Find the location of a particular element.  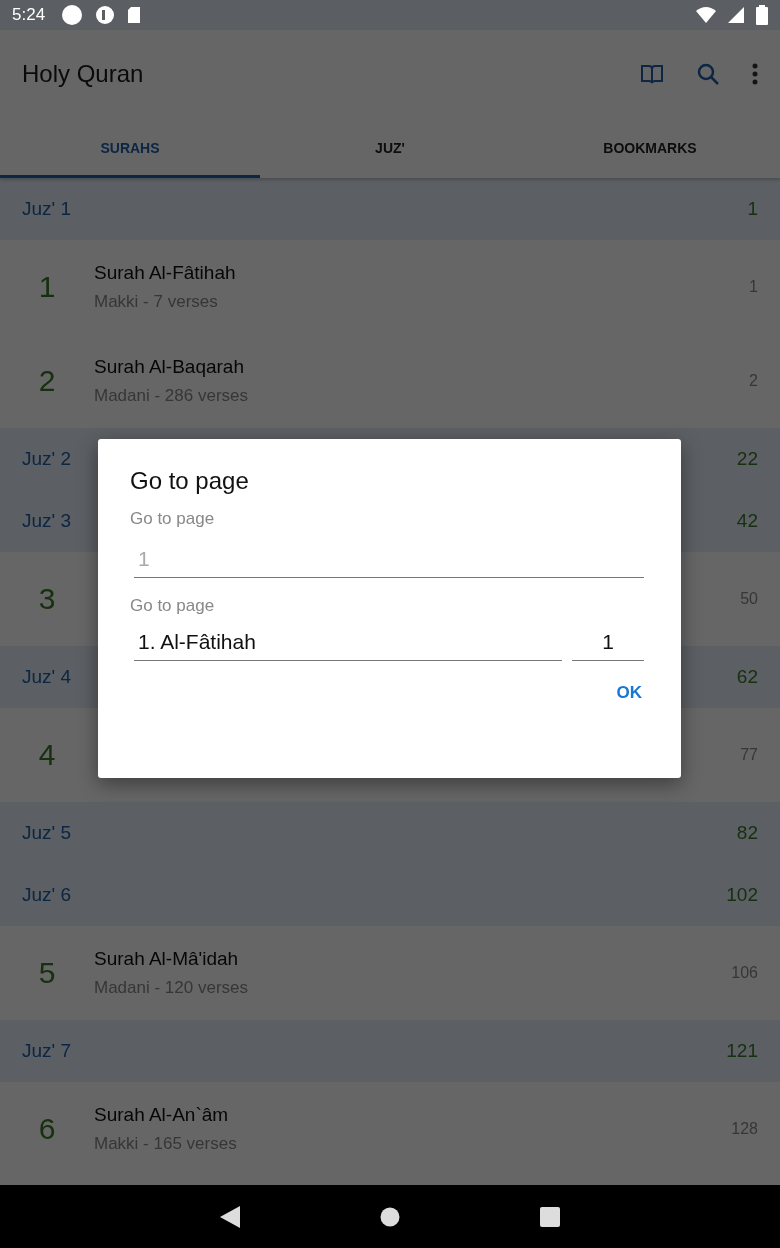

back-icon is located at coordinates (230, 1216).